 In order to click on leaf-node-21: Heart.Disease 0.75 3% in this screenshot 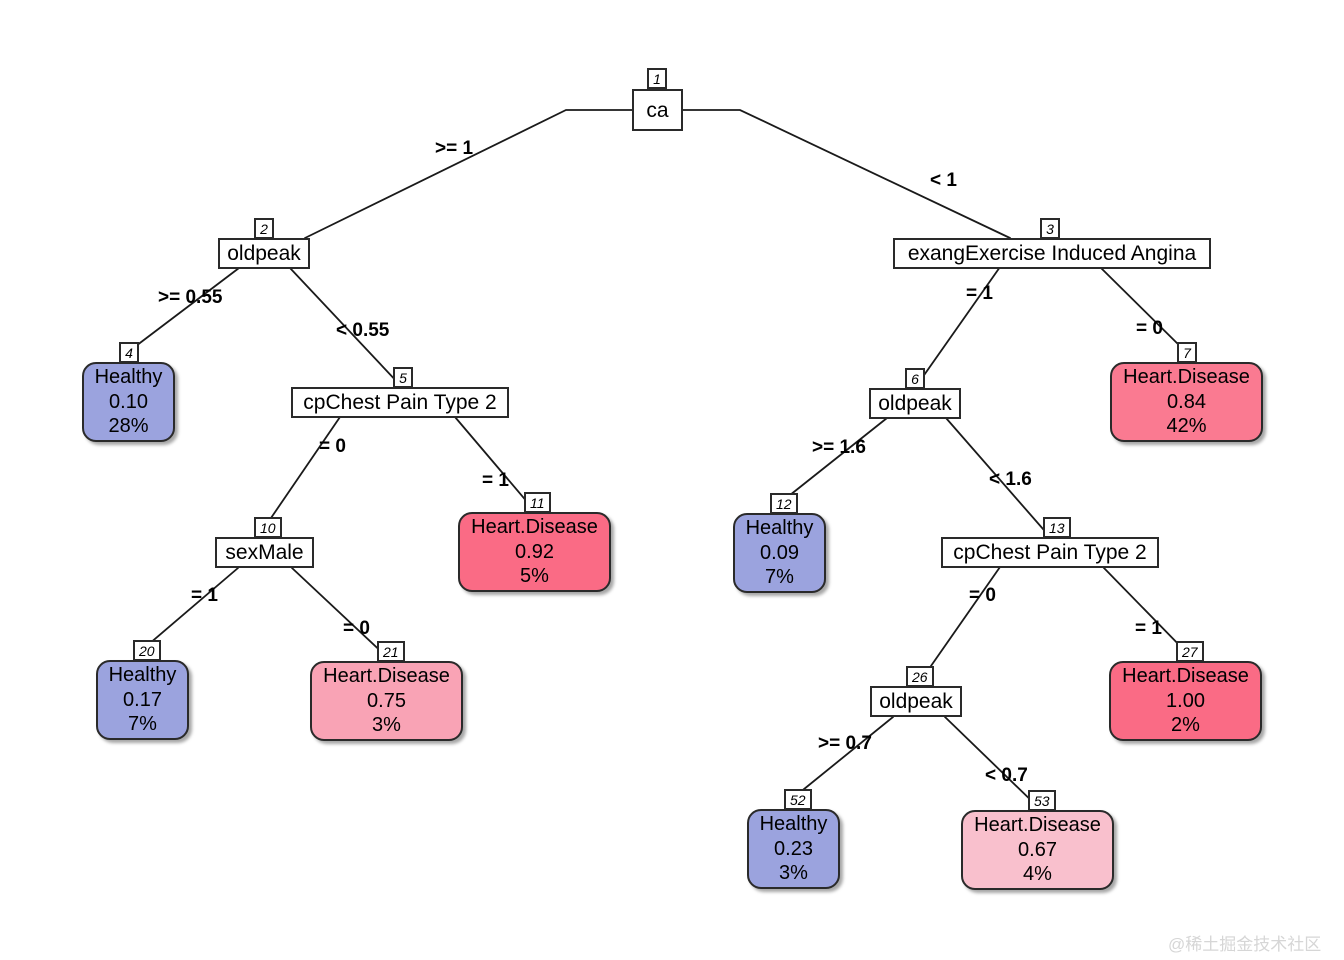, I will do `click(386, 701)`.